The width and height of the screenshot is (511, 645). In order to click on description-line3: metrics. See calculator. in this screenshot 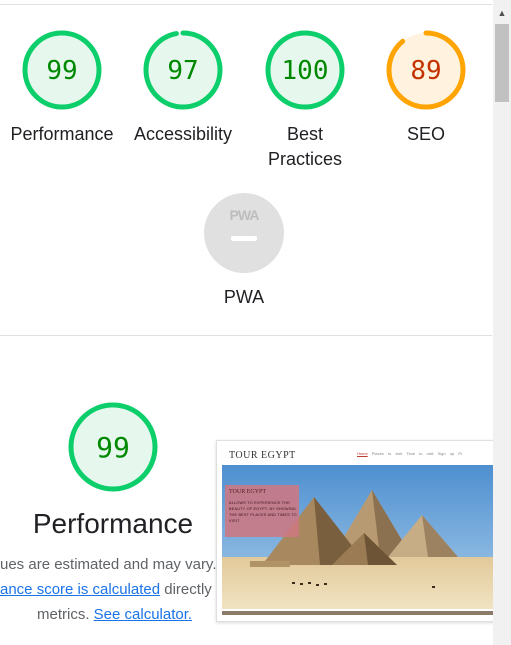, I will do `click(114, 614)`.